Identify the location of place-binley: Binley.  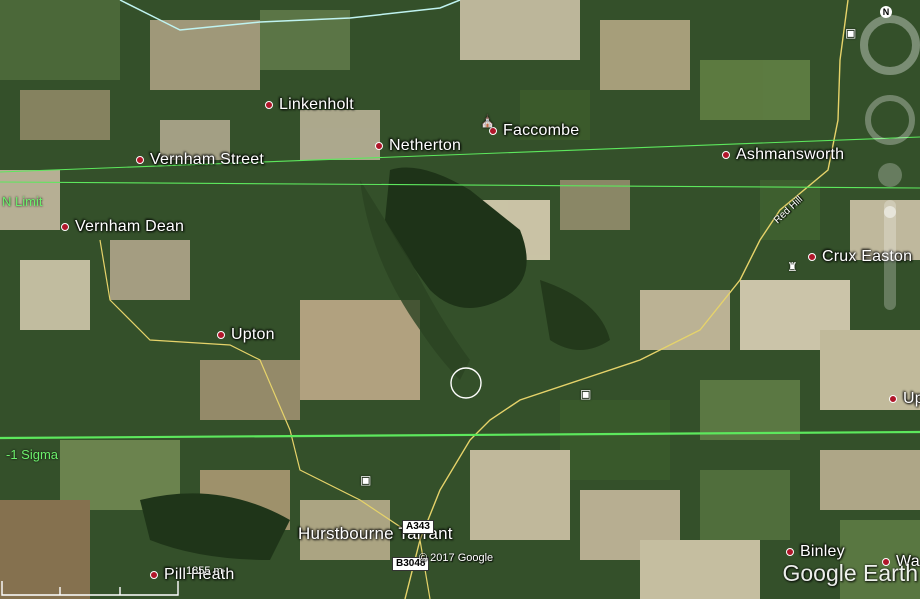
(815, 552).